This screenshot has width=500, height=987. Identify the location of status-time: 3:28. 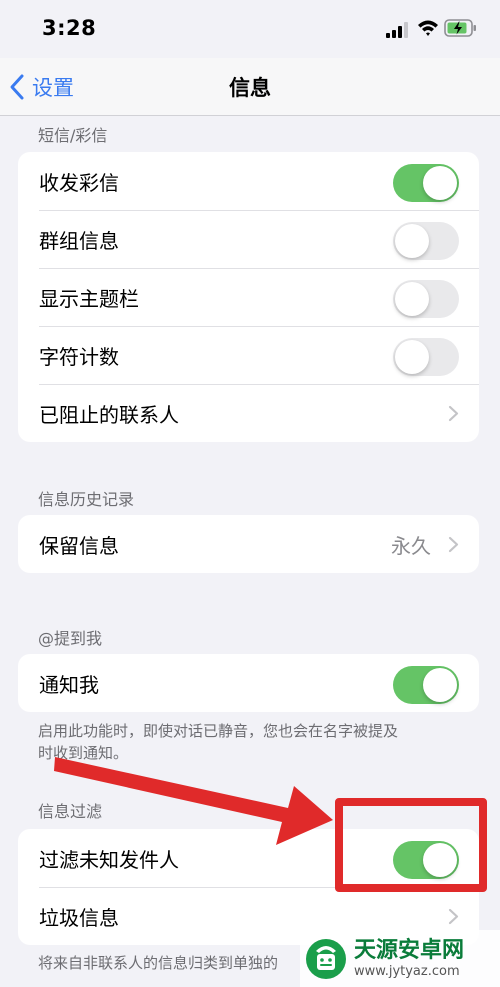
(69, 28).